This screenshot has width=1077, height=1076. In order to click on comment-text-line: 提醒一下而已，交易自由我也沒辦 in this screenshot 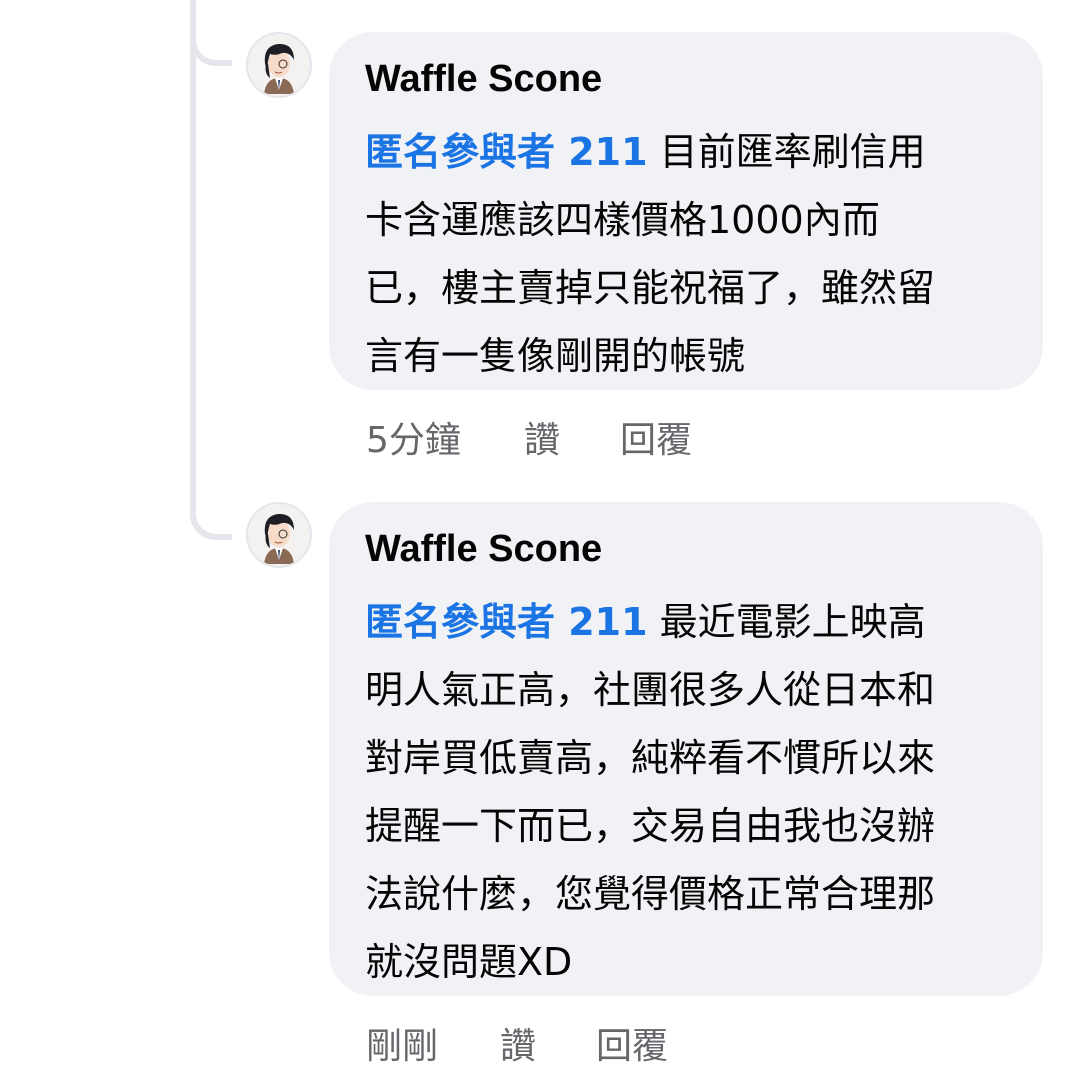, I will do `click(650, 826)`.